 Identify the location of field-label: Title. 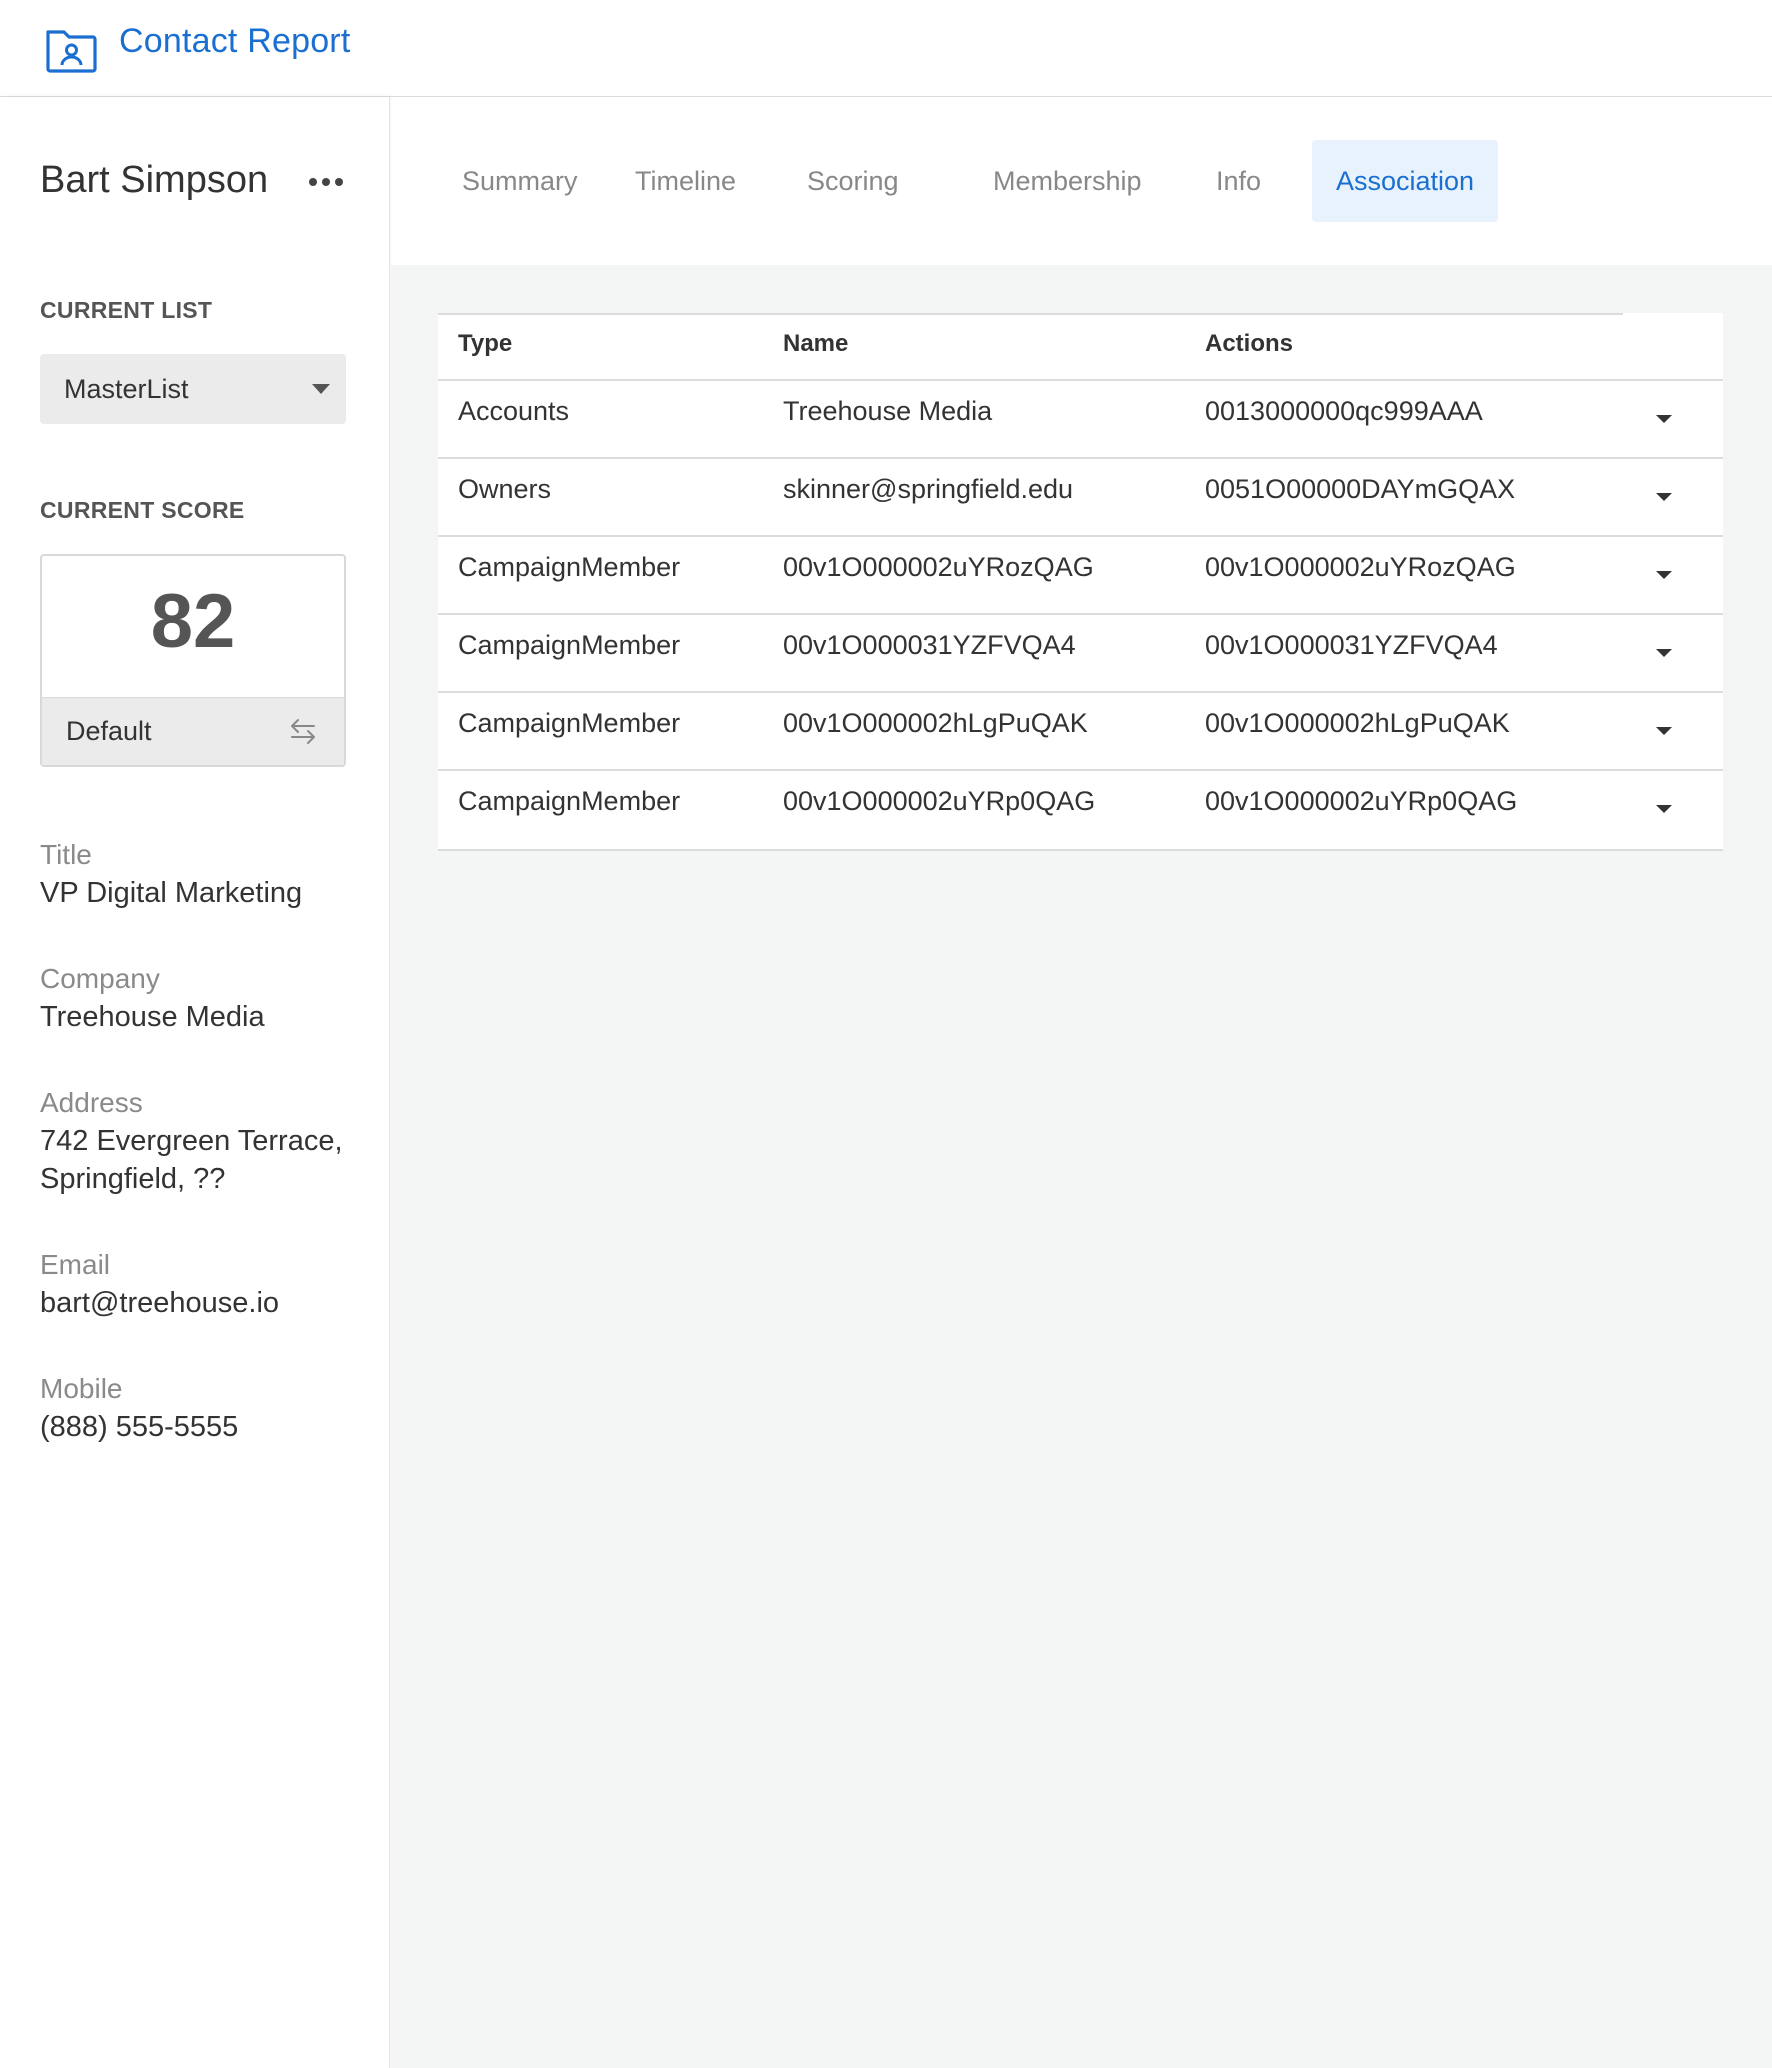
(66, 854).